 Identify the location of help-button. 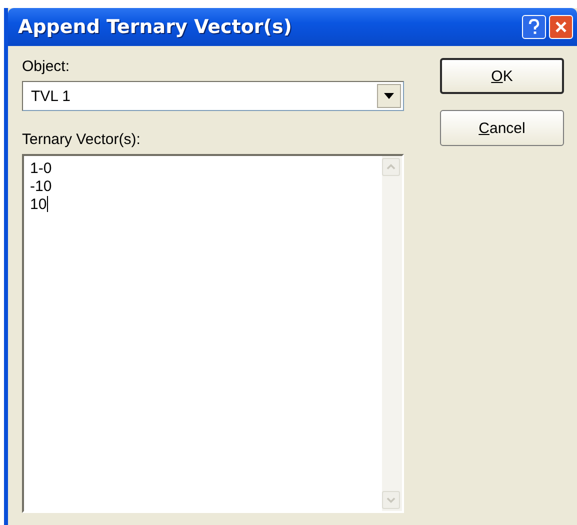
(534, 27).